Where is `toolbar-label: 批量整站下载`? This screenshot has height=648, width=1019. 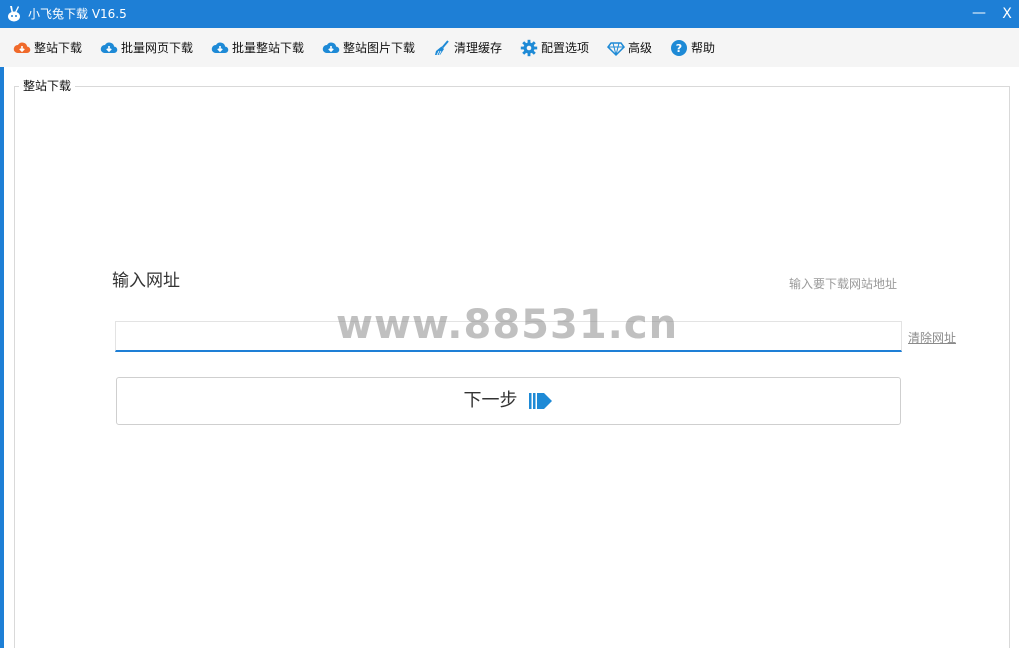
toolbar-label: 批量整站下载 is located at coordinates (268, 47).